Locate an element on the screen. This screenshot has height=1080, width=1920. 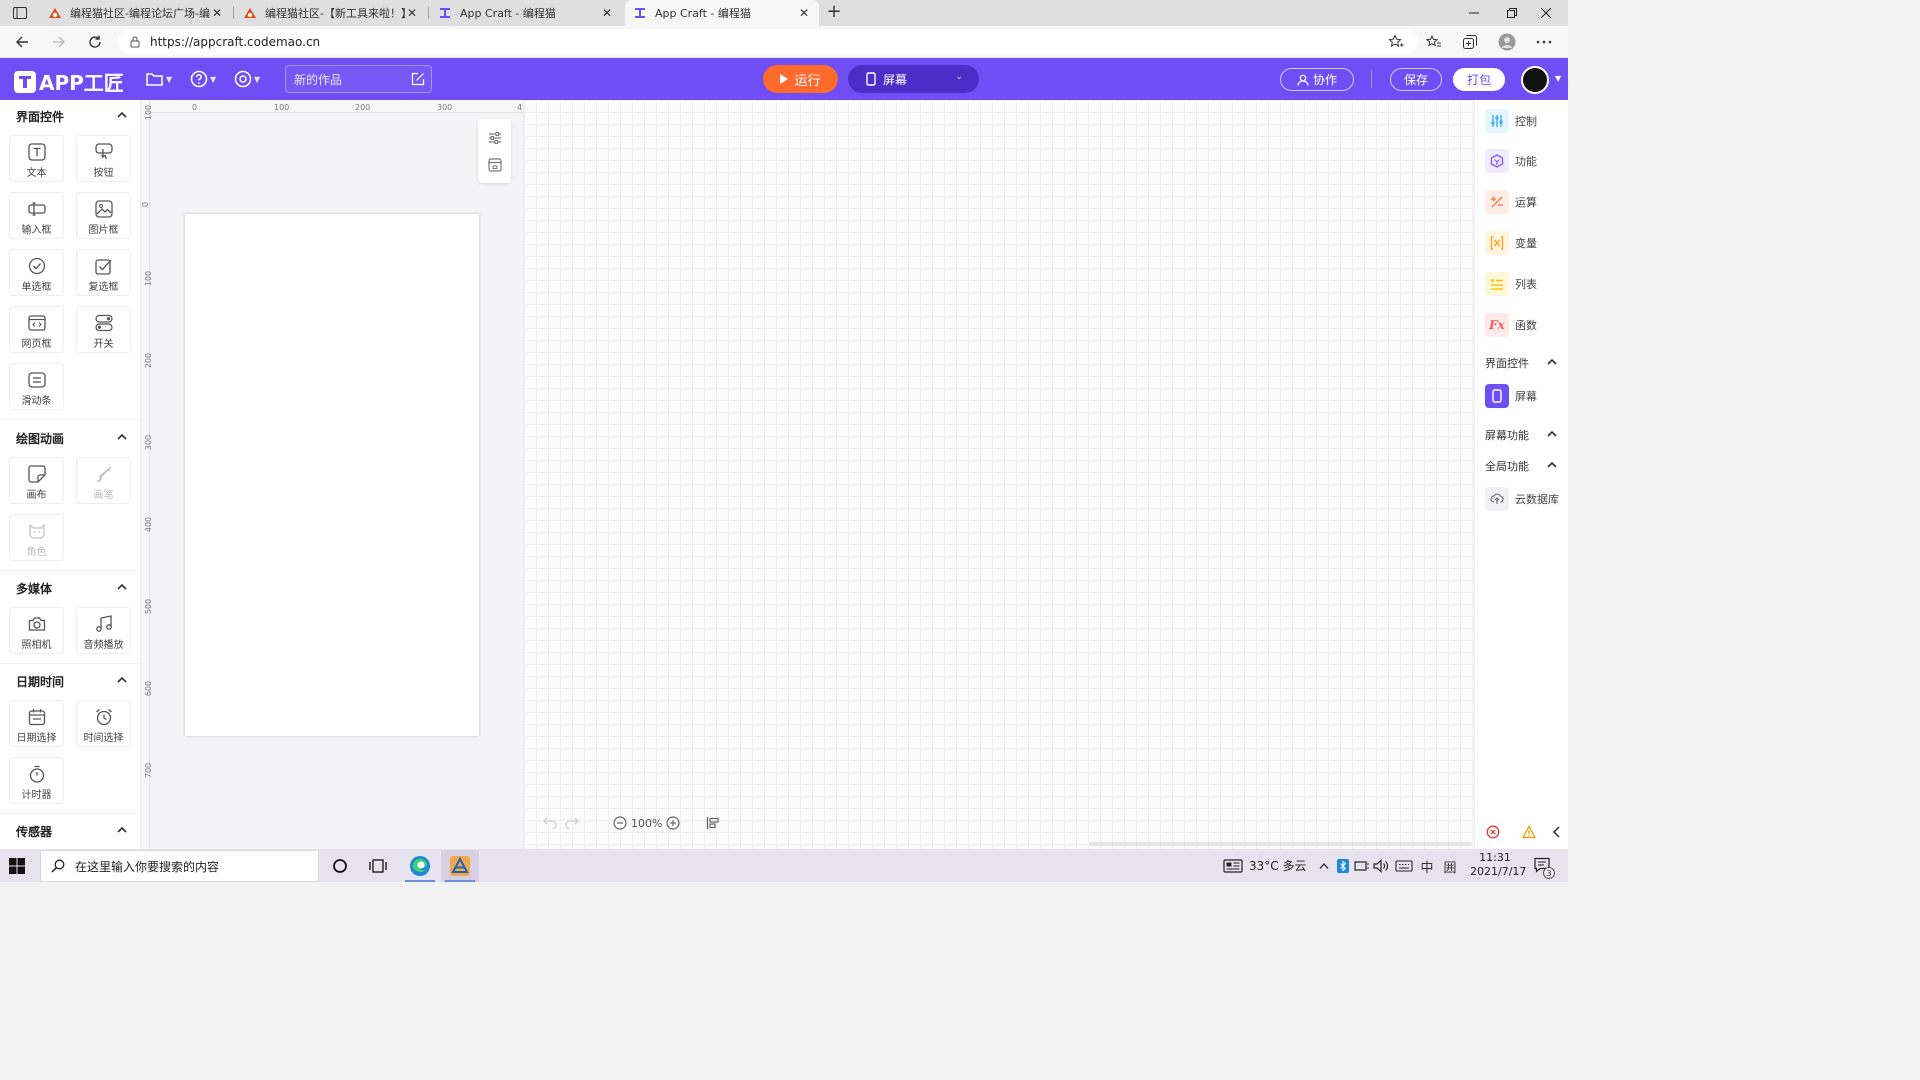
forward-button is located at coordinates (59, 42).